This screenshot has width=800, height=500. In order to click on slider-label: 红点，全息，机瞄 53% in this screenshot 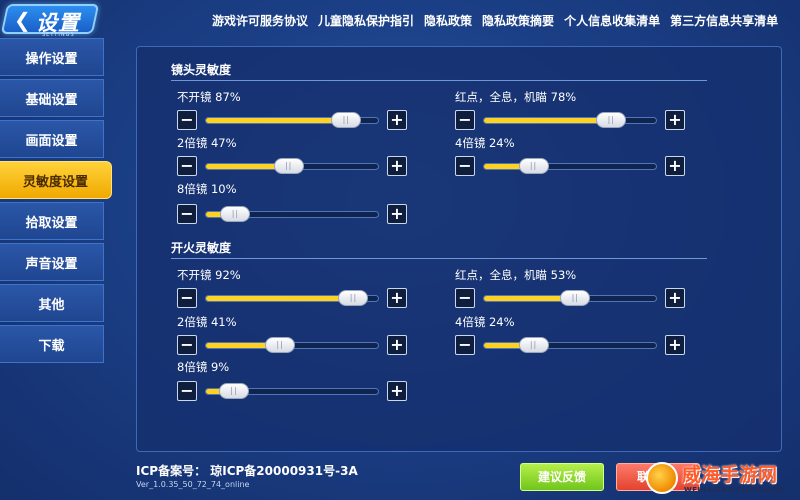, I will do `click(516, 275)`.